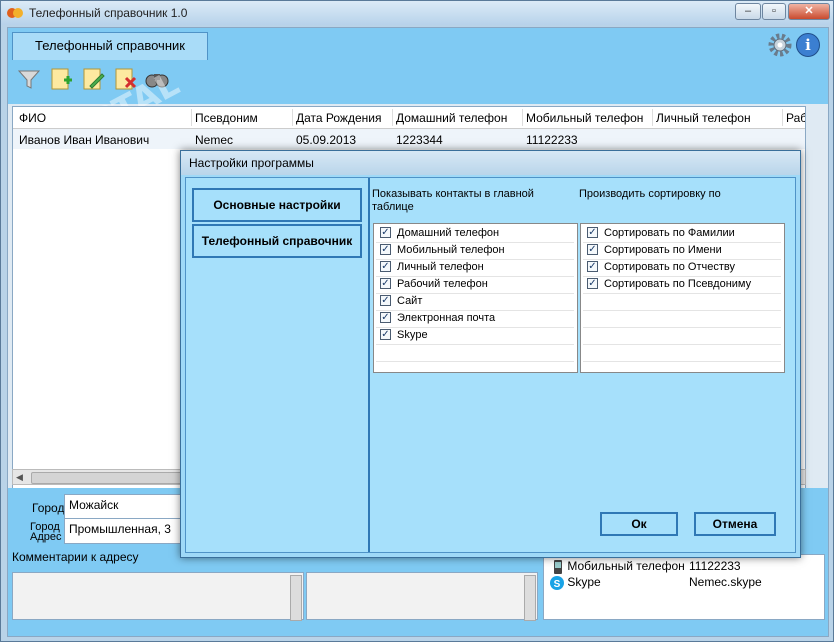  What do you see at coordinates (226, 118) in the screenshot?
I see `column-header: Псевдоним` at bounding box center [226, 118].